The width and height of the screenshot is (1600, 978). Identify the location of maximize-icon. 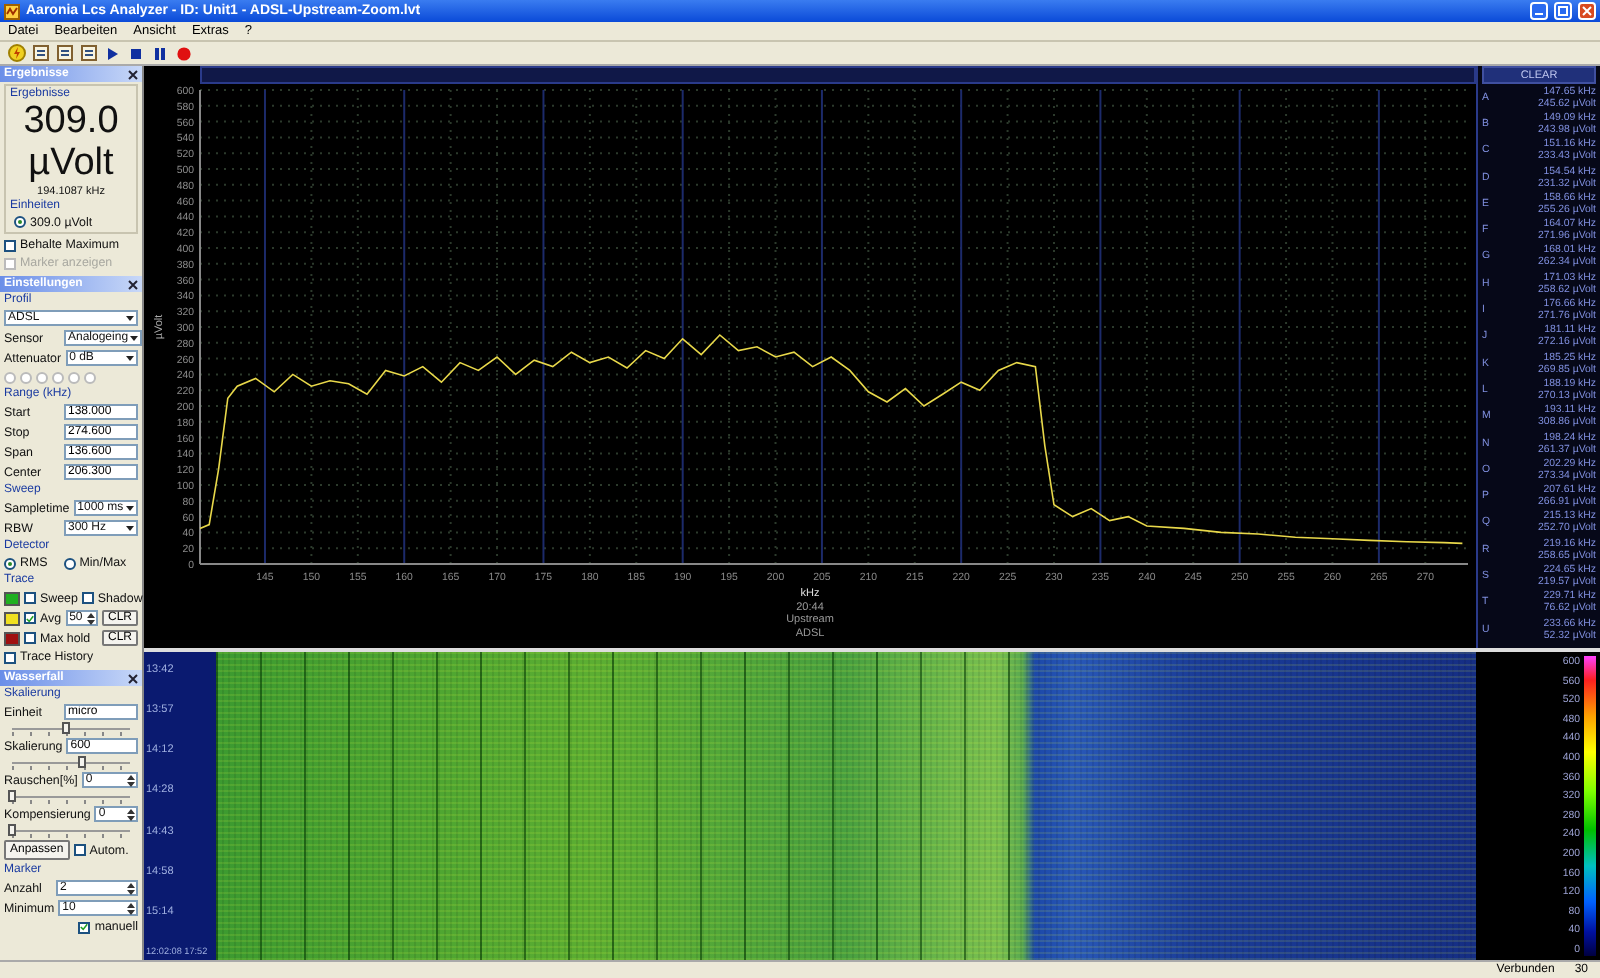
(1563, 11).